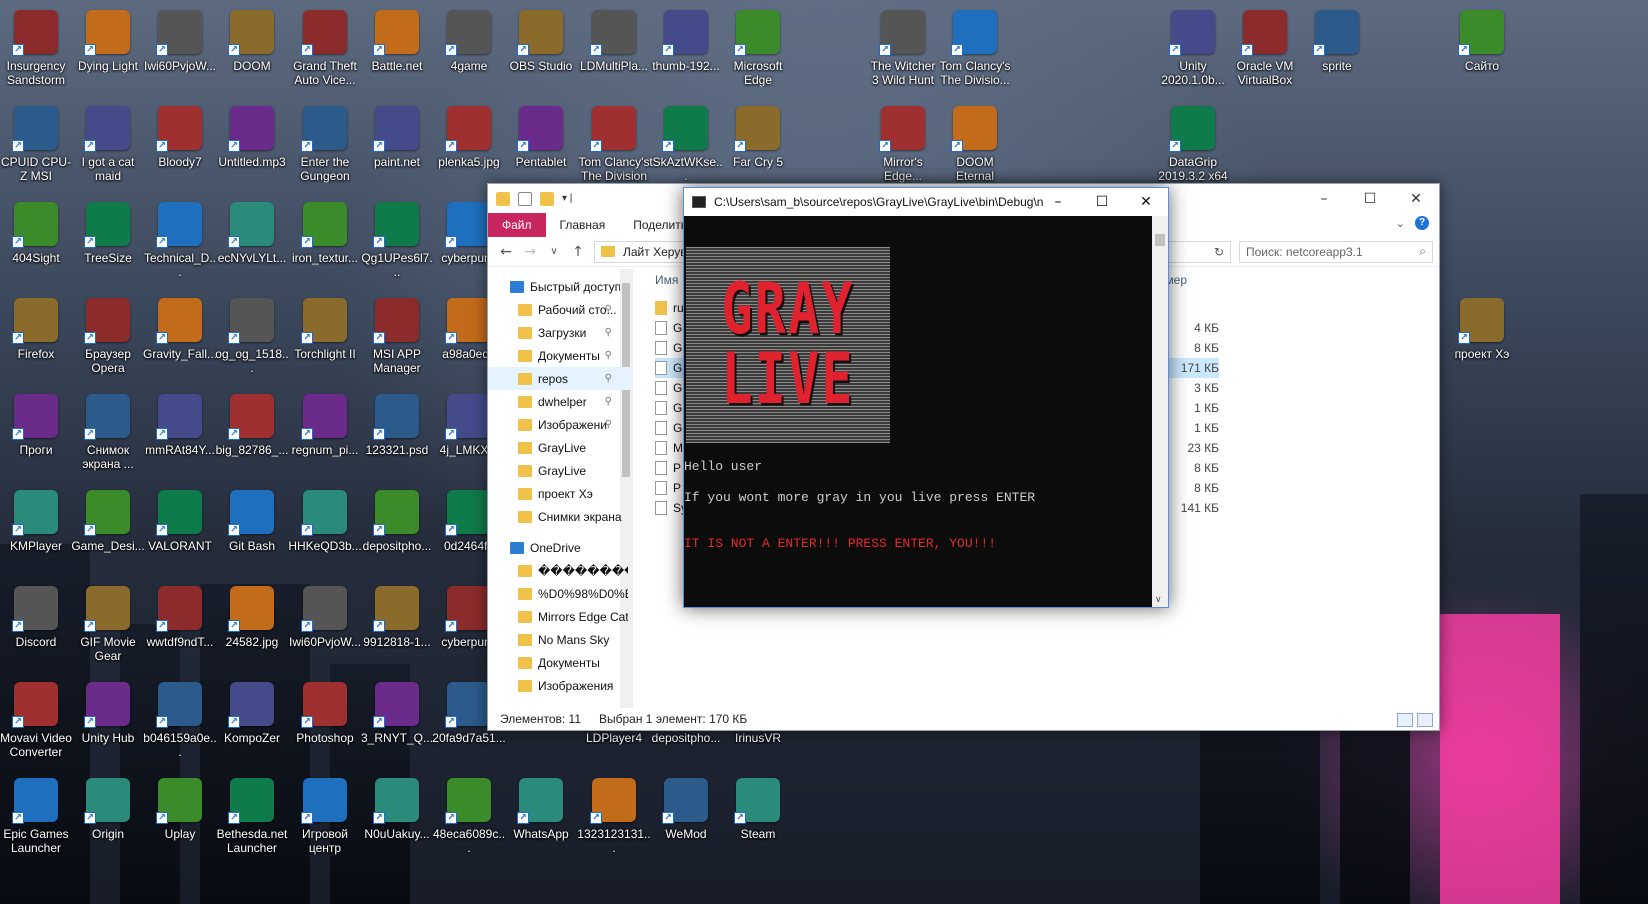 The width and height of the screenshot is (1648, 904). What do you see at coordinates (1422, 223) in the screenshot?
I see `help-icon: ?` at bounding box center [1422, 223].